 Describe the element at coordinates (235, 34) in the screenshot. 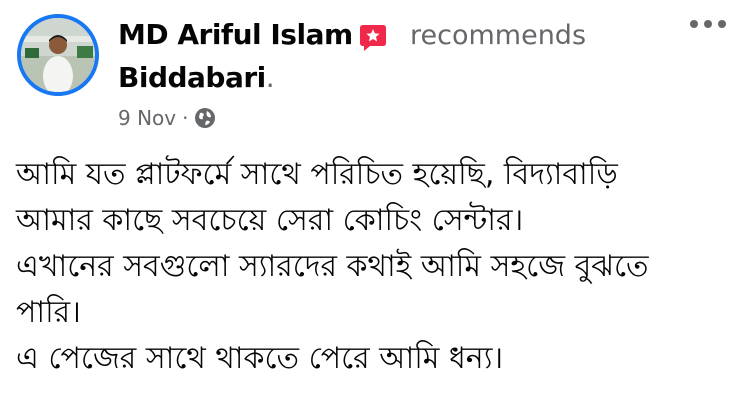

I see `author-name: MD Ariful Islam` at that location.